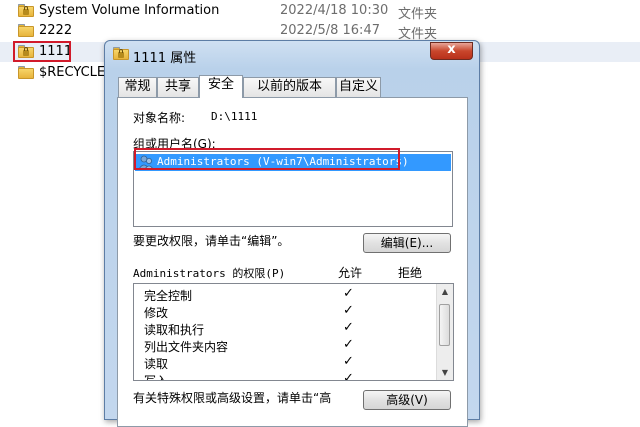  What do you see at coordinates (156, 364) in the screenshot?
I see `permission-name: 读取` at bounding box center [156, 364].